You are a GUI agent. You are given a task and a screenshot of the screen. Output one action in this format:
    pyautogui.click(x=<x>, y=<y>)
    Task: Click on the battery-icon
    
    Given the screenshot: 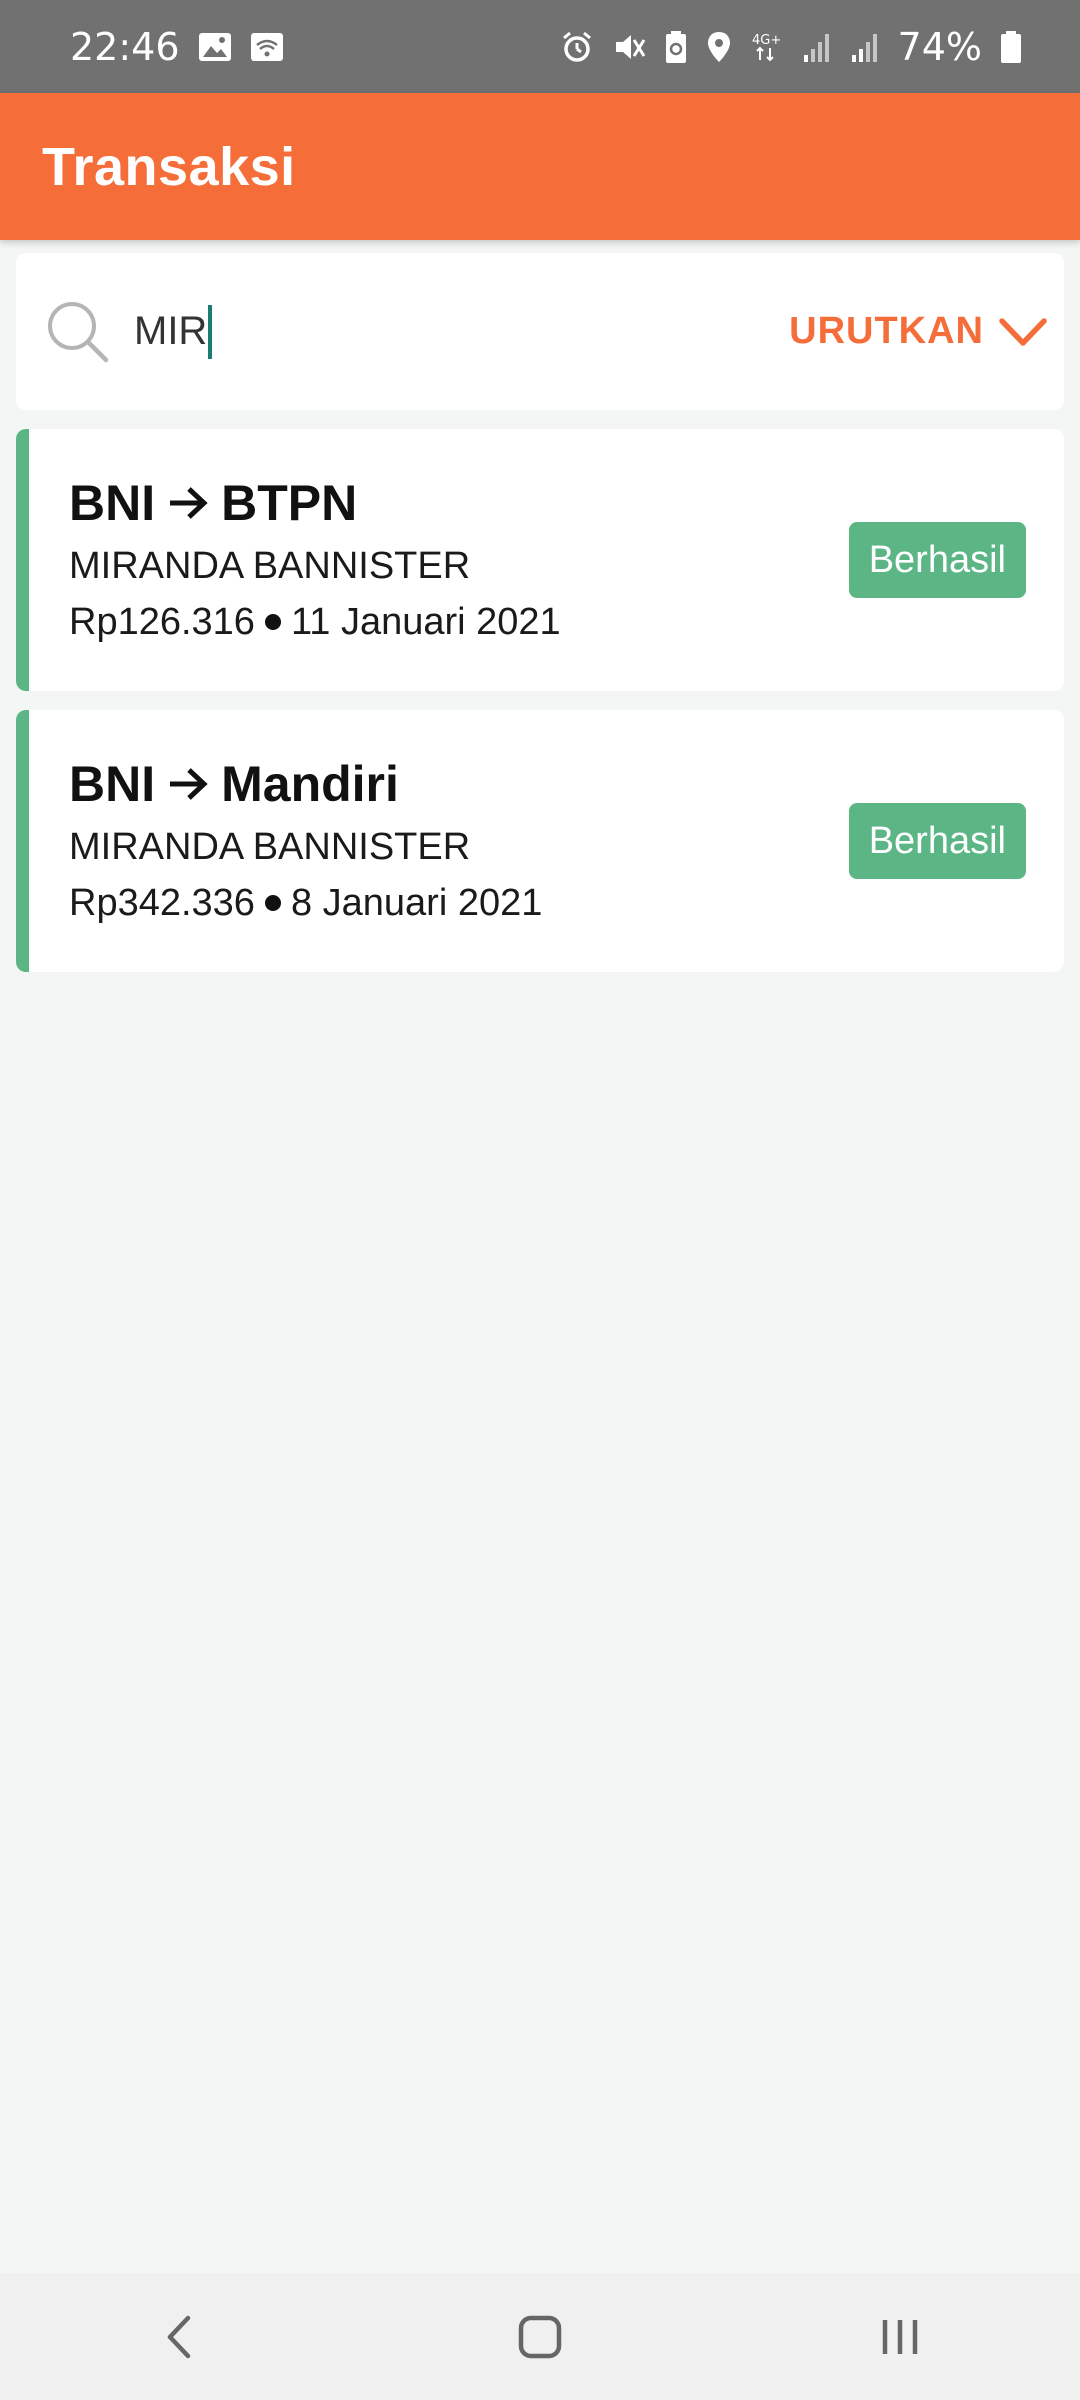 What is the action you would take?
    pyautogui.click(x=1011, y=47)
    